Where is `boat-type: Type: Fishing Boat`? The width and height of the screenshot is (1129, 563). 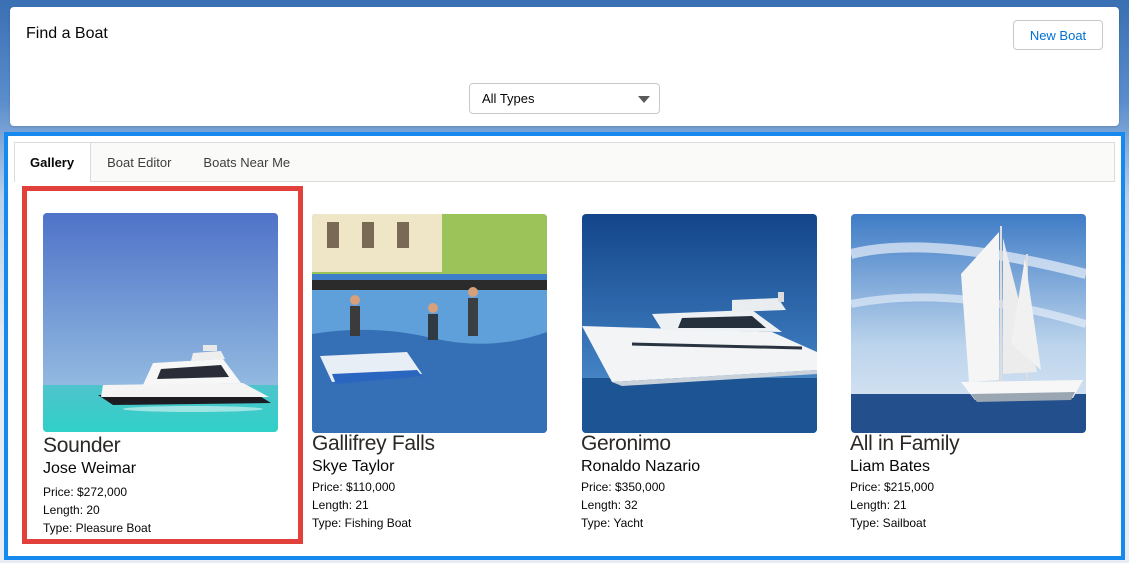 boat-type: Type: Fishing Boat is located at coordinates (362, 523).